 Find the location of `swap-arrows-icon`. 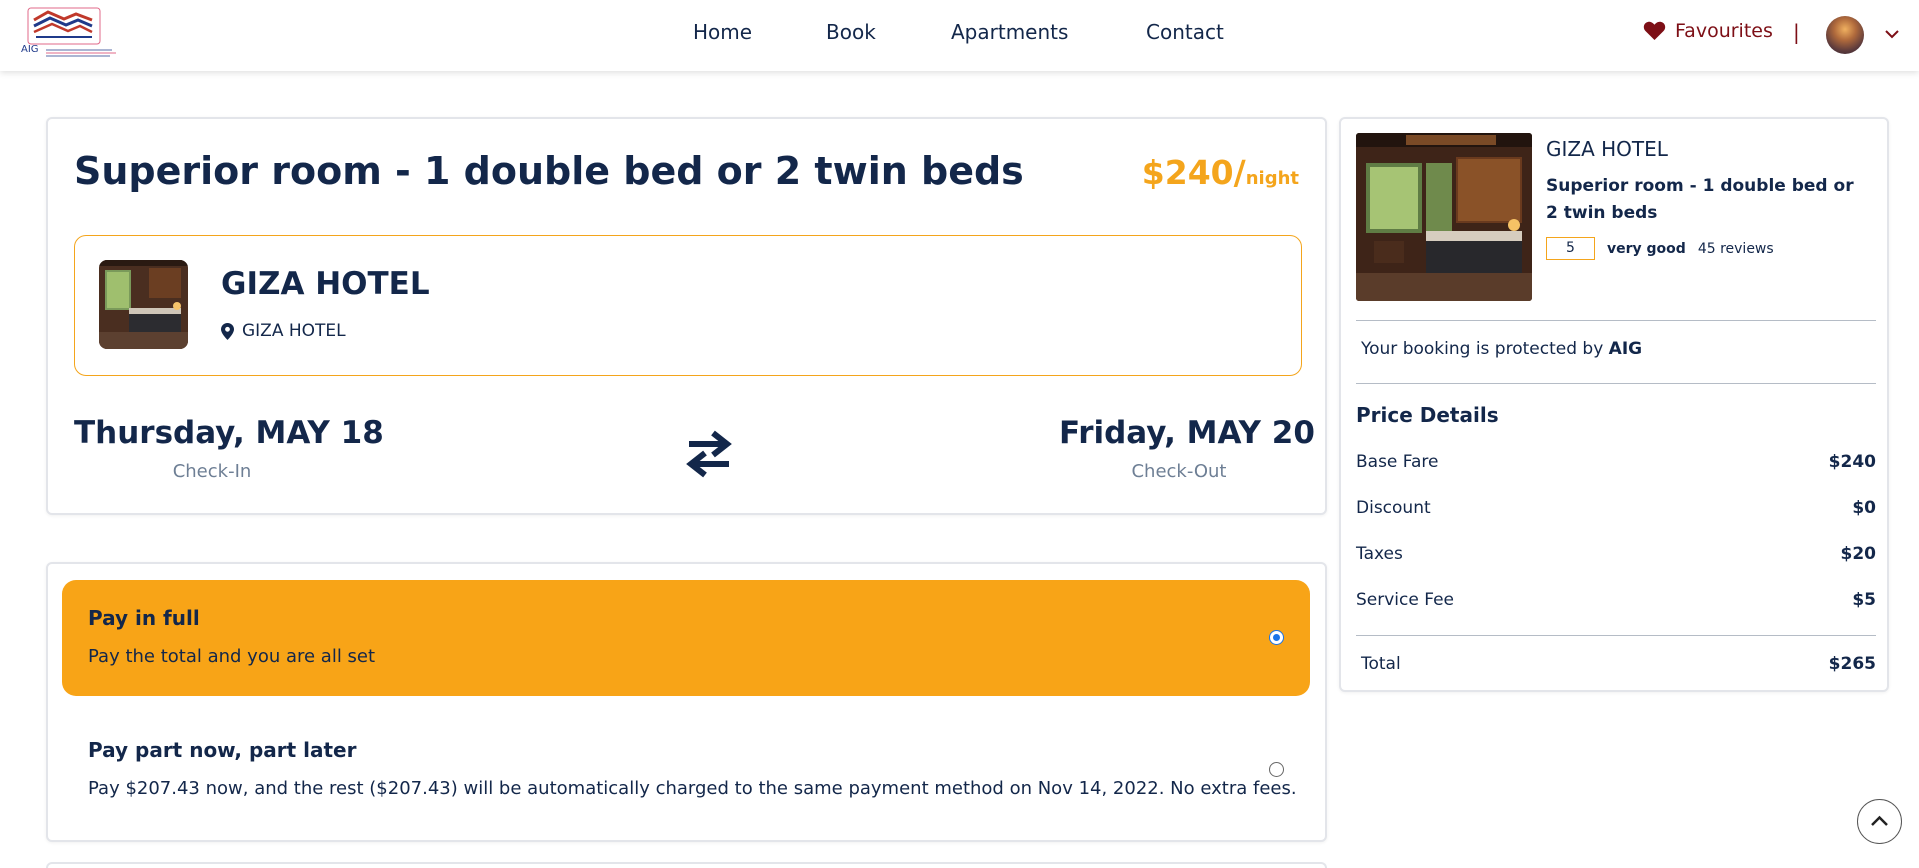

swap-arrows-icon is located at coordinates (709, 454).